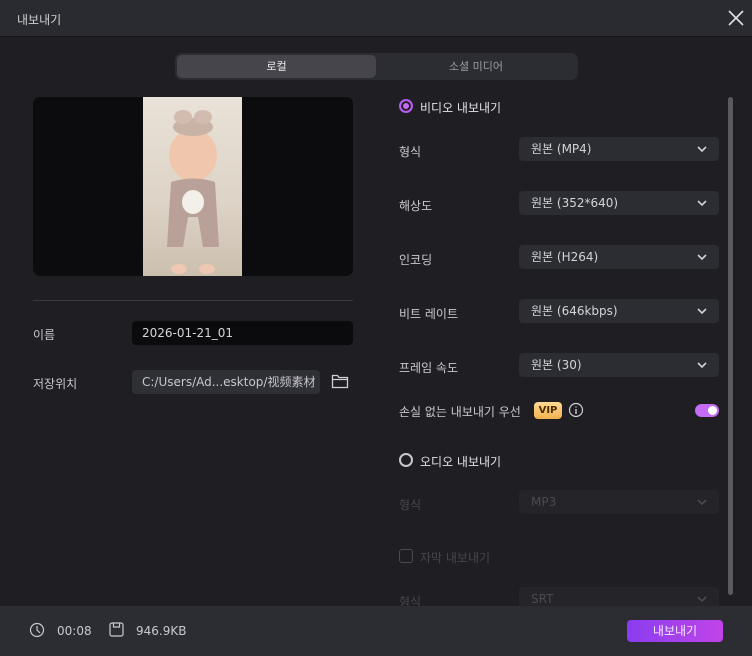 The height and width of the screenshot is (656, 752). I want to click on tab-local: 로컬, so click(276, 66).